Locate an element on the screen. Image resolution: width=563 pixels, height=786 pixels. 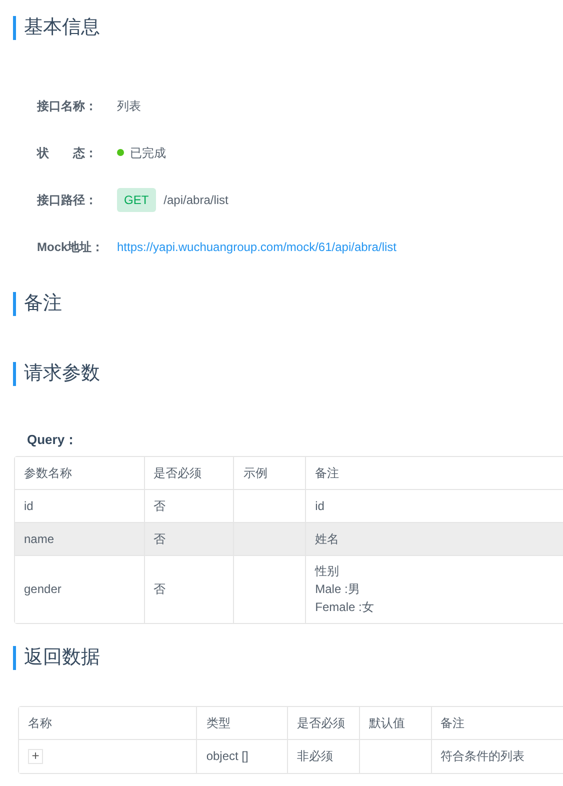
field-label: 接口名称： is located at coordinates (67, 106).